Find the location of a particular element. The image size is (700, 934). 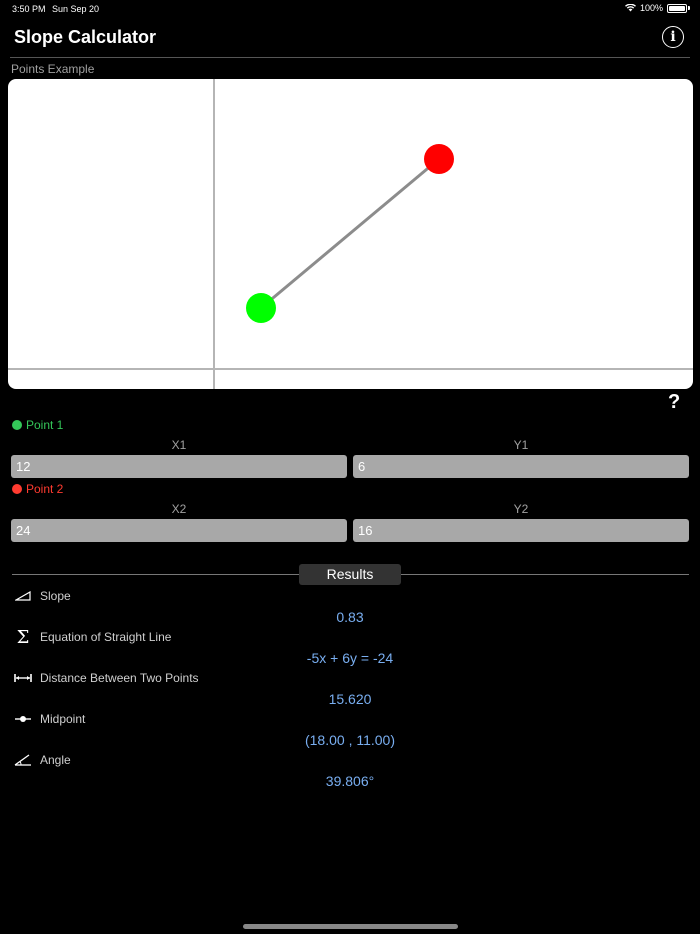

slope-label: Slope is located at coordinates (55, 596).